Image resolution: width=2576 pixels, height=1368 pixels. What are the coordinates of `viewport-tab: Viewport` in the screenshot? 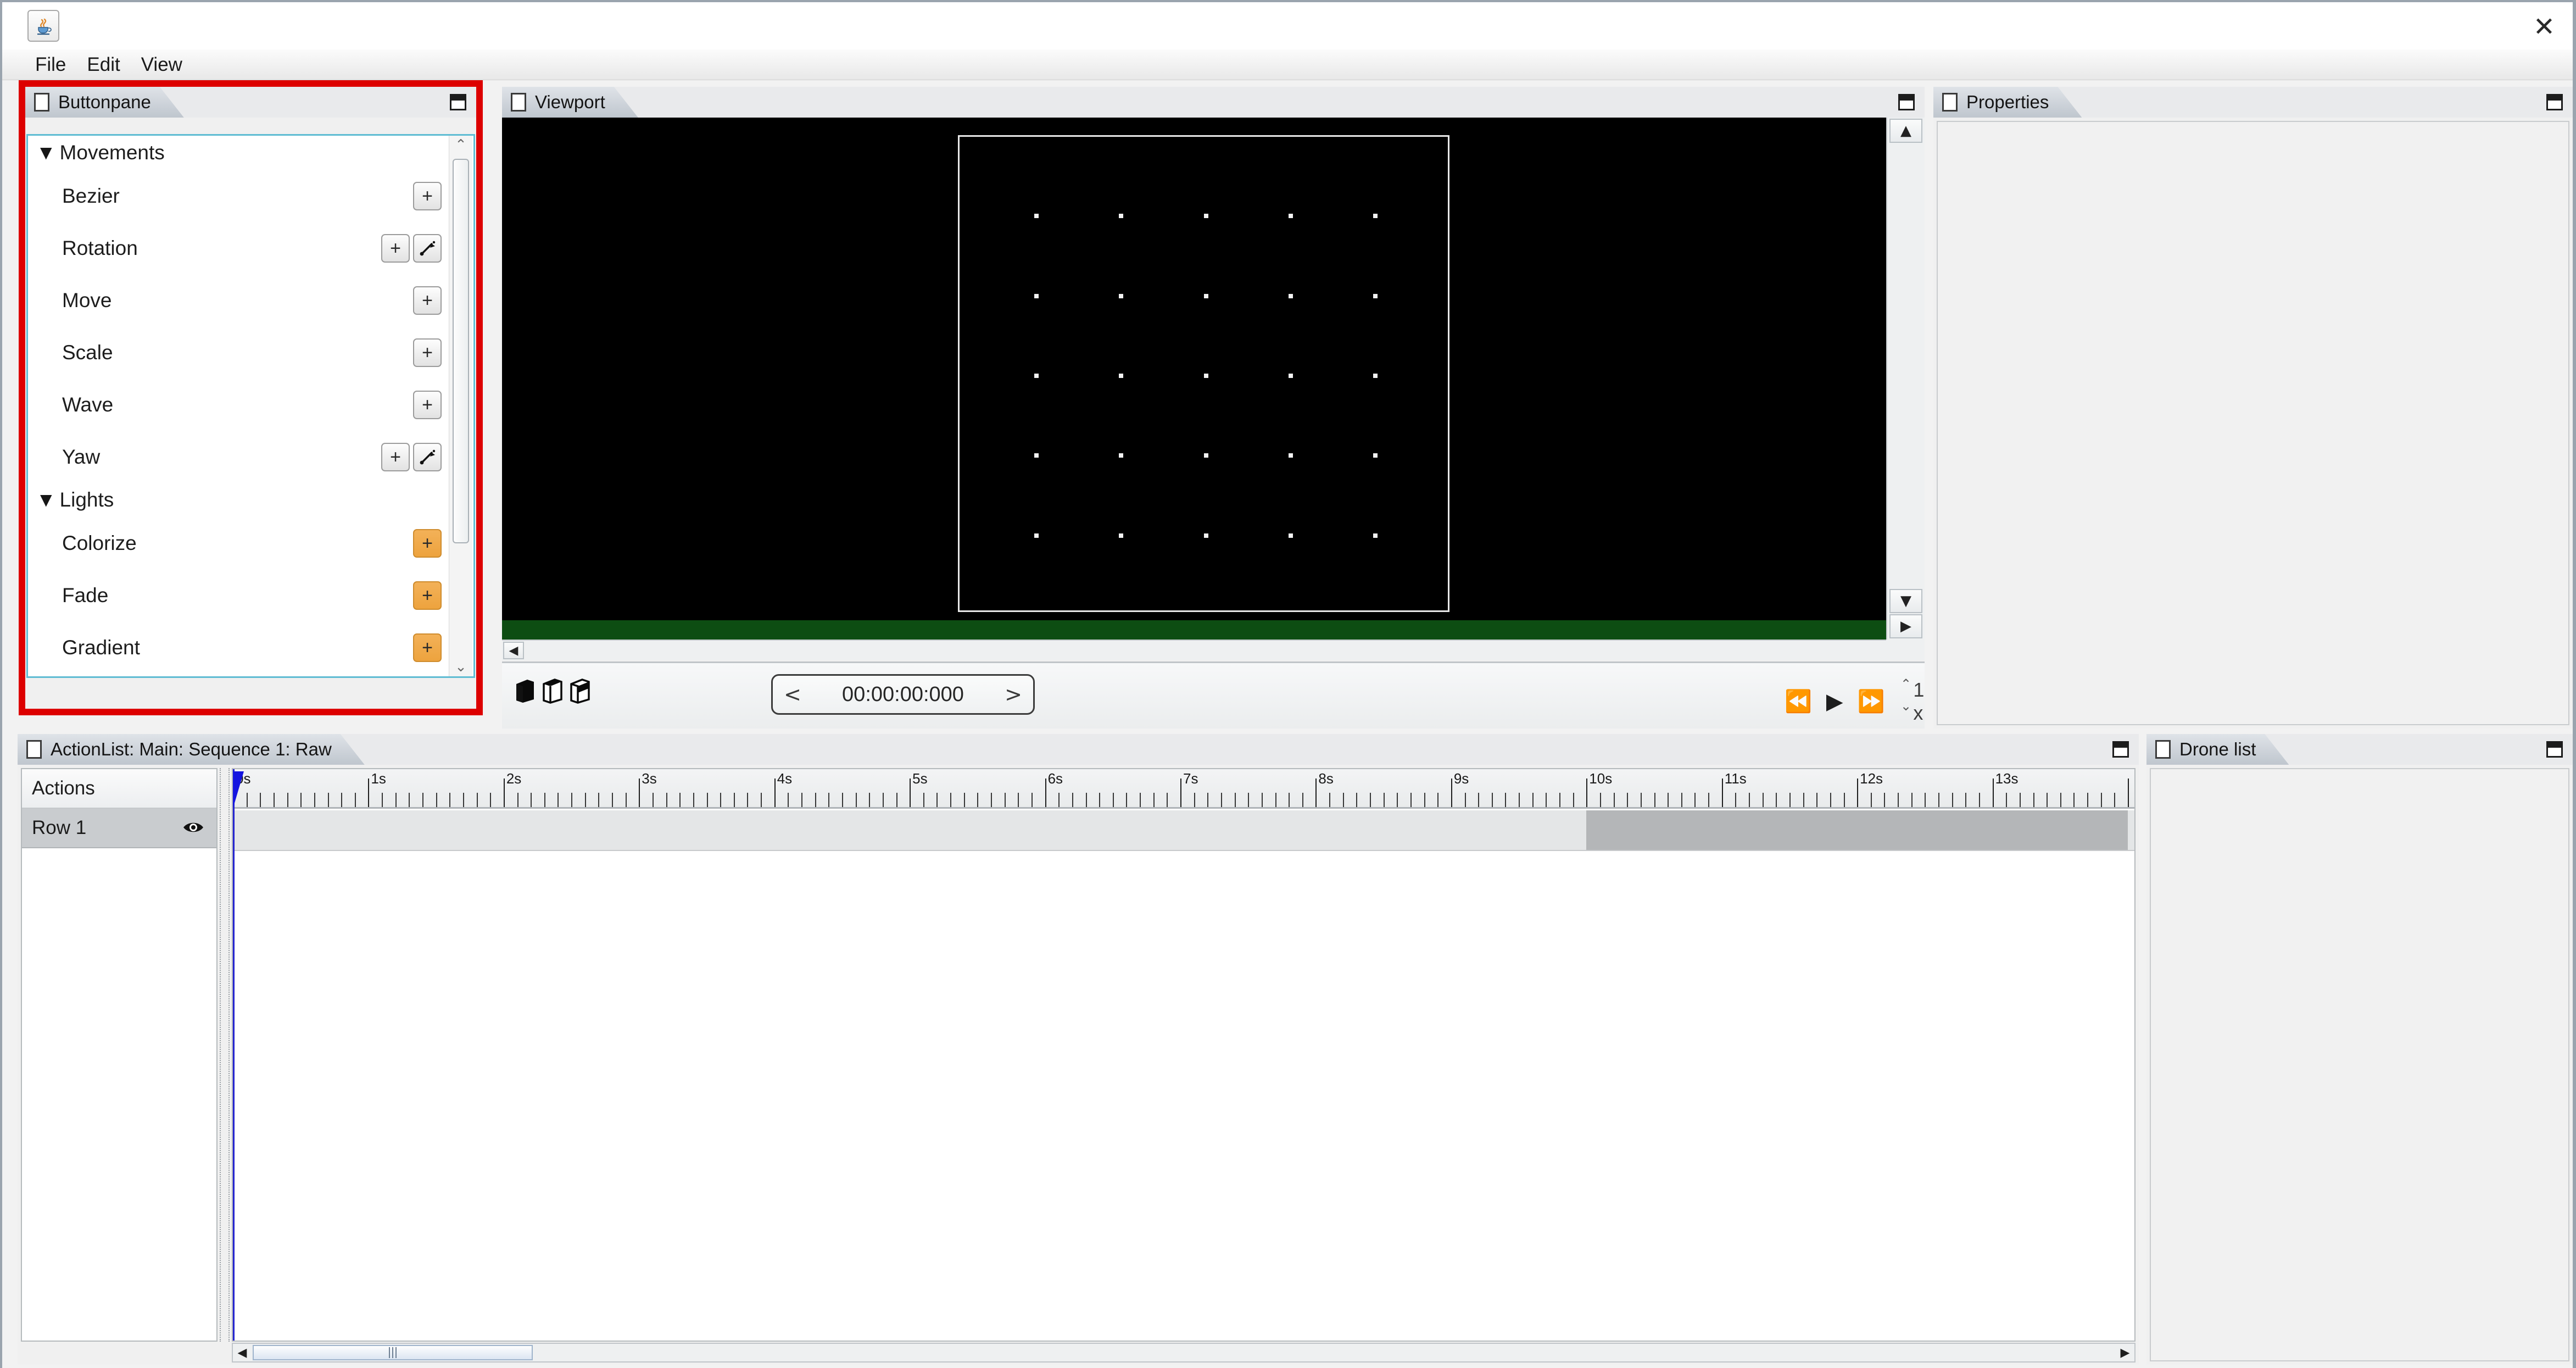 It's located at (570, 102).